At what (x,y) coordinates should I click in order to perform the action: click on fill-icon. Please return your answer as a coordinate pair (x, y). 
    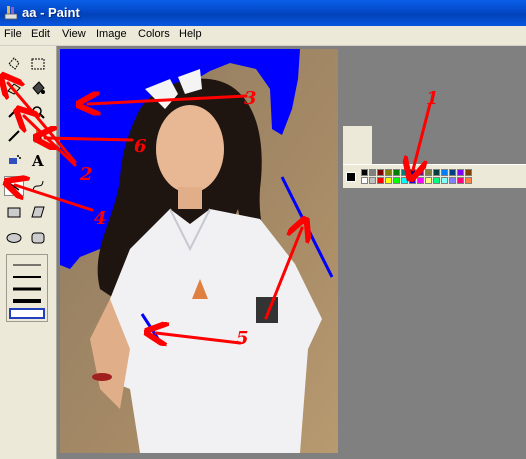
    Looking at the image, I should click on (38, 88).